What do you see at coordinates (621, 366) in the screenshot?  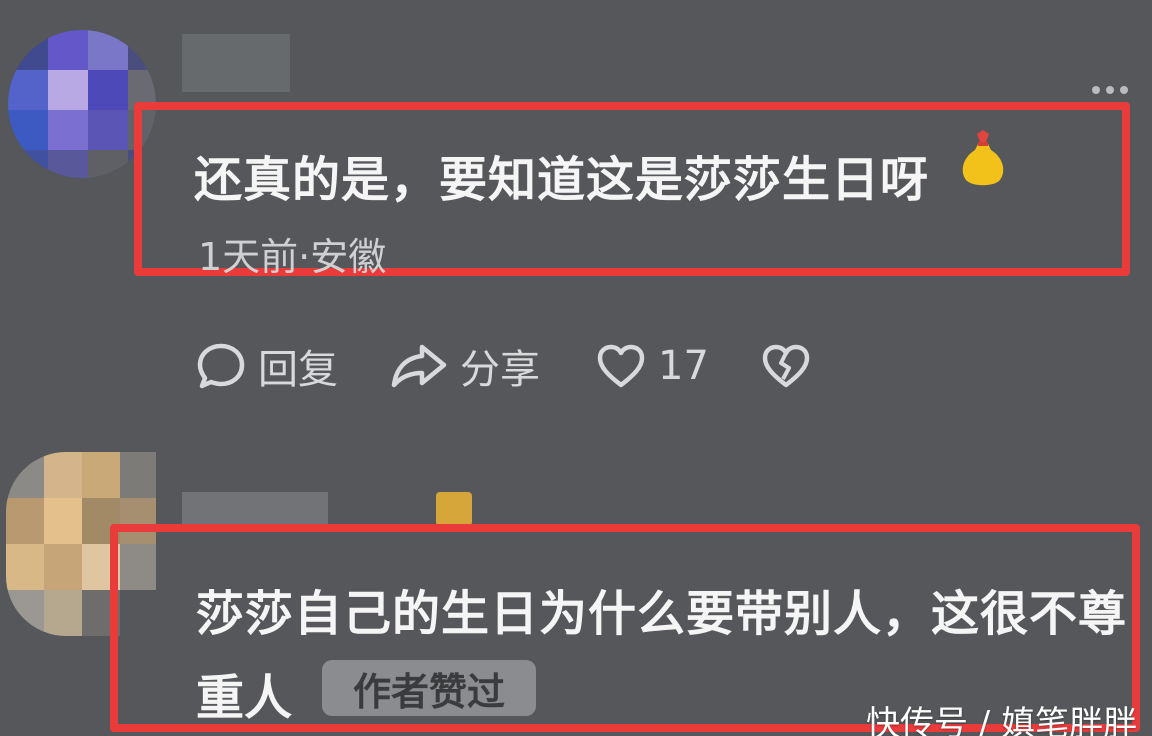 I see `heart-icon` at bounding box center [621, 366].